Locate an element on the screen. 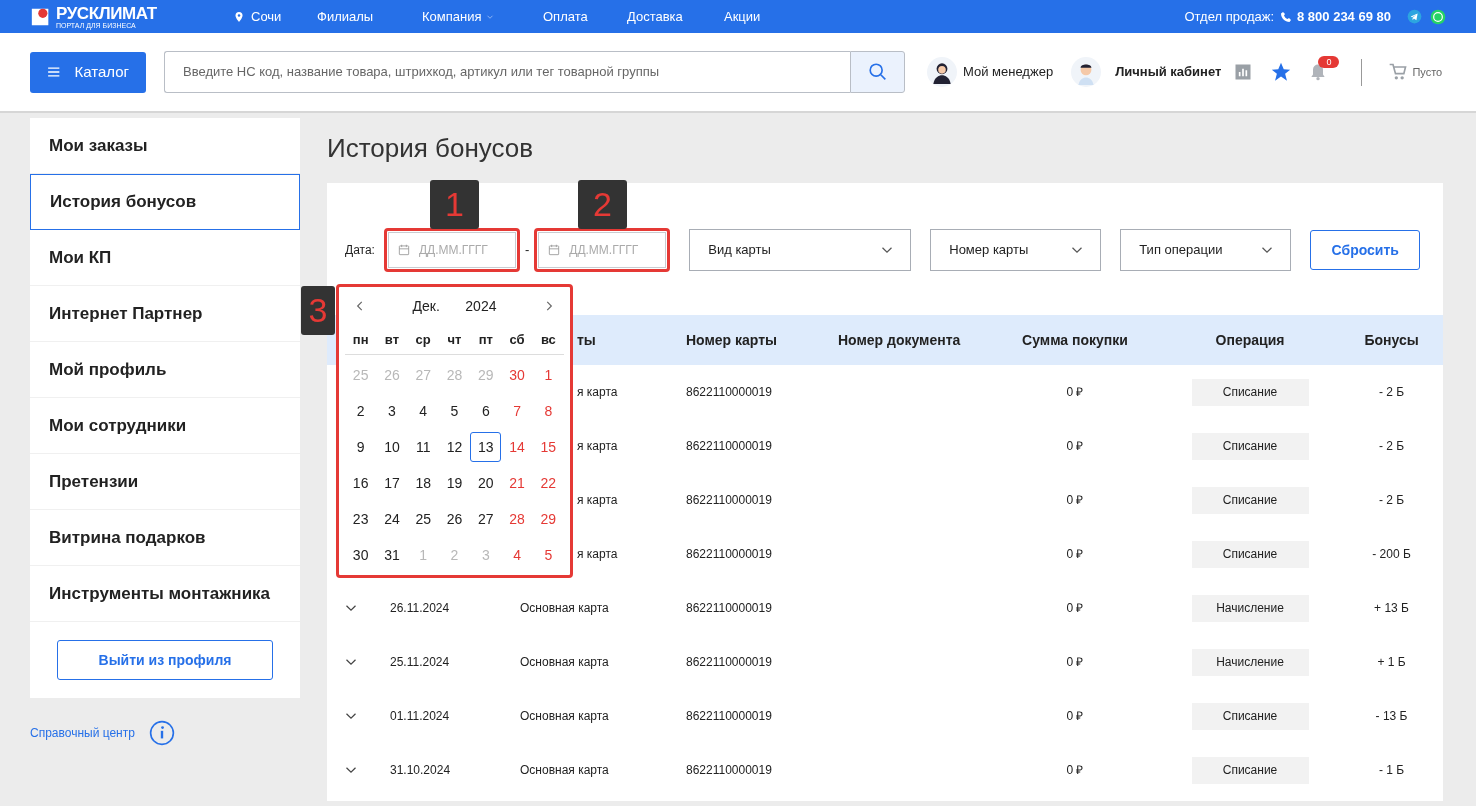  sidebar-item: Мои сотрудники is located at coordinates (165, 426).